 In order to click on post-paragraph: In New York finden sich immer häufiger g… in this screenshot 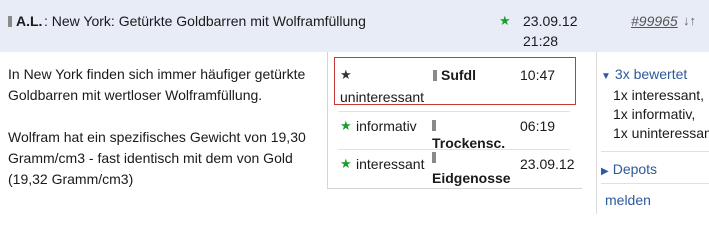, I will do `click(157, 84)`.